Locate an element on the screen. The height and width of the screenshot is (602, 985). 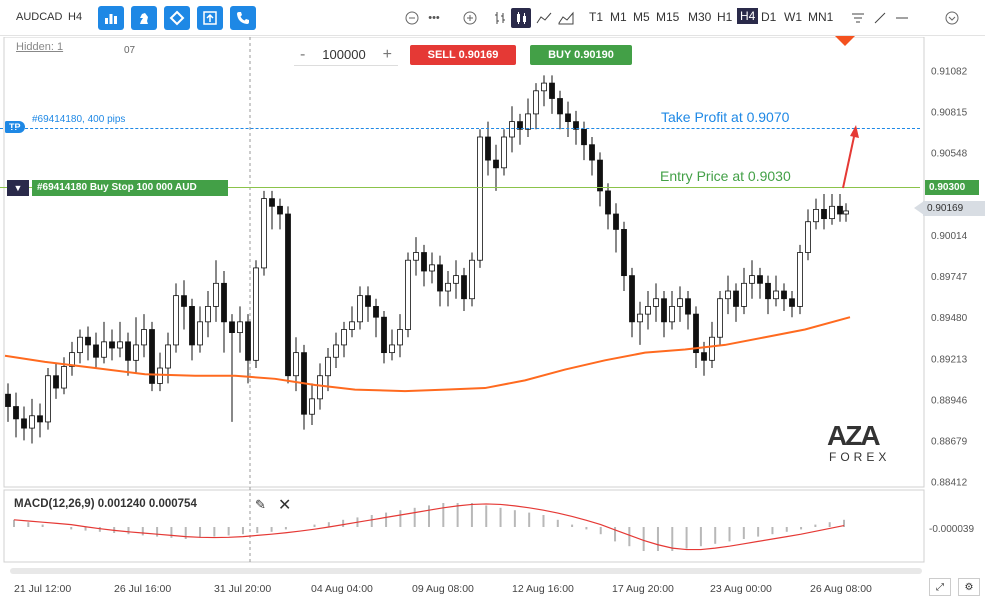
hidden-label: Hidden: 1 is located at coordinates (39, 47).